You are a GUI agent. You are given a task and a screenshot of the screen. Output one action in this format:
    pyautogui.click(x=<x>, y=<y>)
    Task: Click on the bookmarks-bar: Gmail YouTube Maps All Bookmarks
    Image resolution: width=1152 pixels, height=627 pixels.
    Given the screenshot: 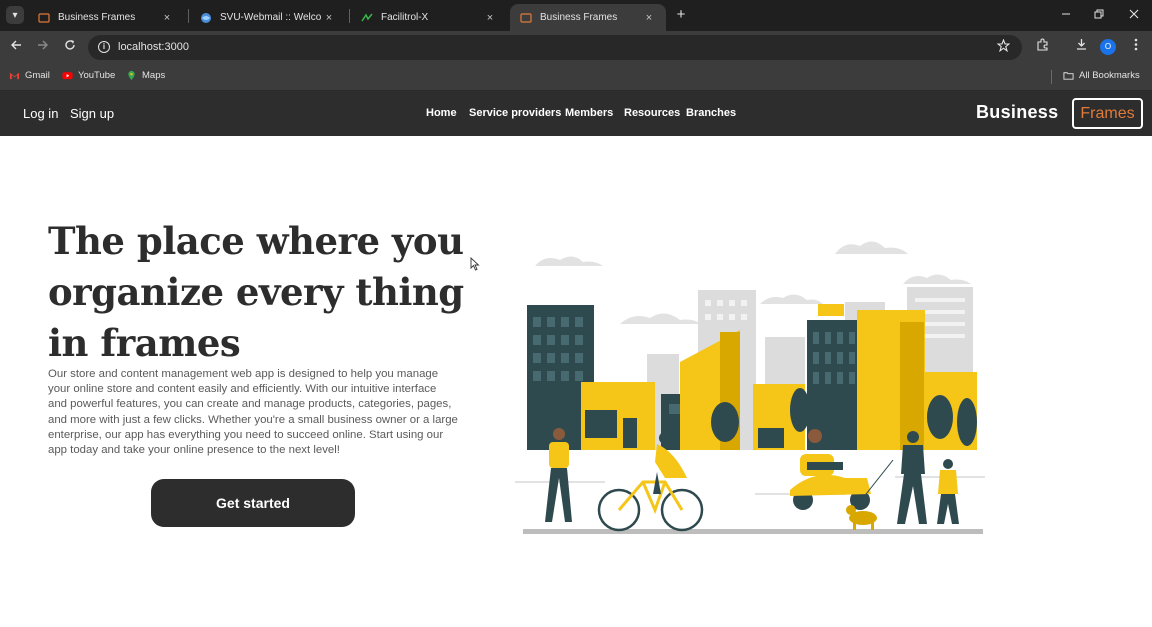 What is the action you would take?
    pyautogui.click(x=576, y=77)
    